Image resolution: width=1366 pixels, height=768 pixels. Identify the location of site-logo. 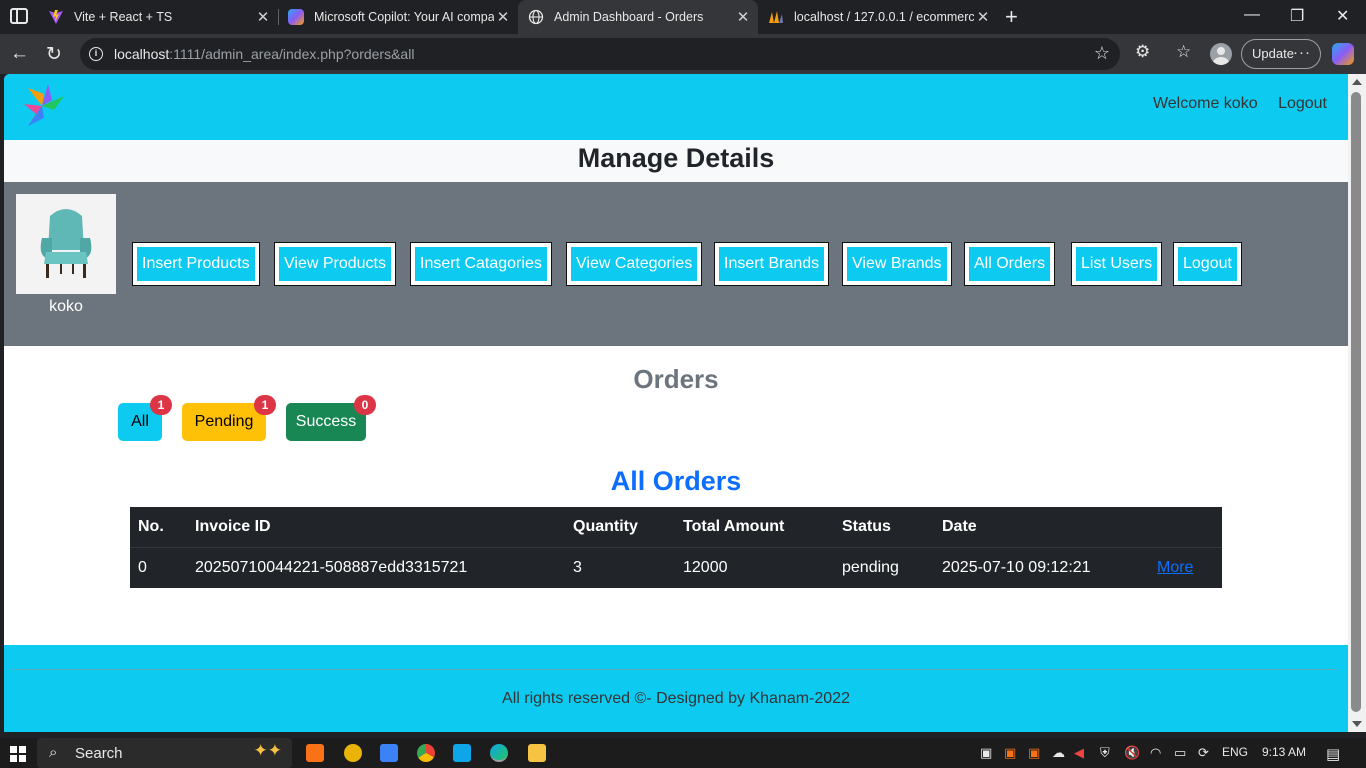
(42, 104).